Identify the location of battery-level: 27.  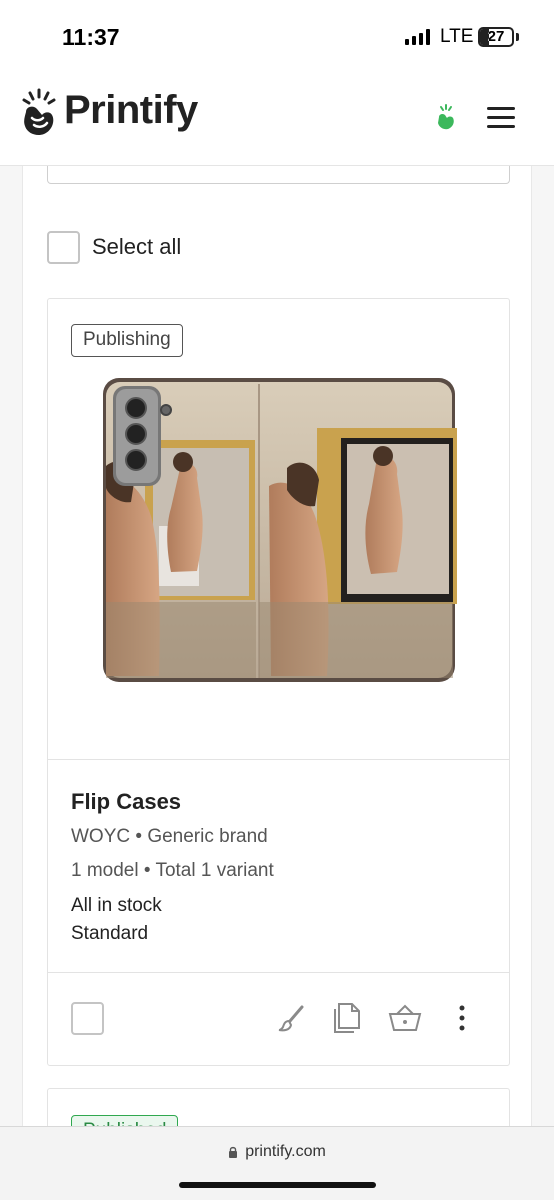
(496, 36).